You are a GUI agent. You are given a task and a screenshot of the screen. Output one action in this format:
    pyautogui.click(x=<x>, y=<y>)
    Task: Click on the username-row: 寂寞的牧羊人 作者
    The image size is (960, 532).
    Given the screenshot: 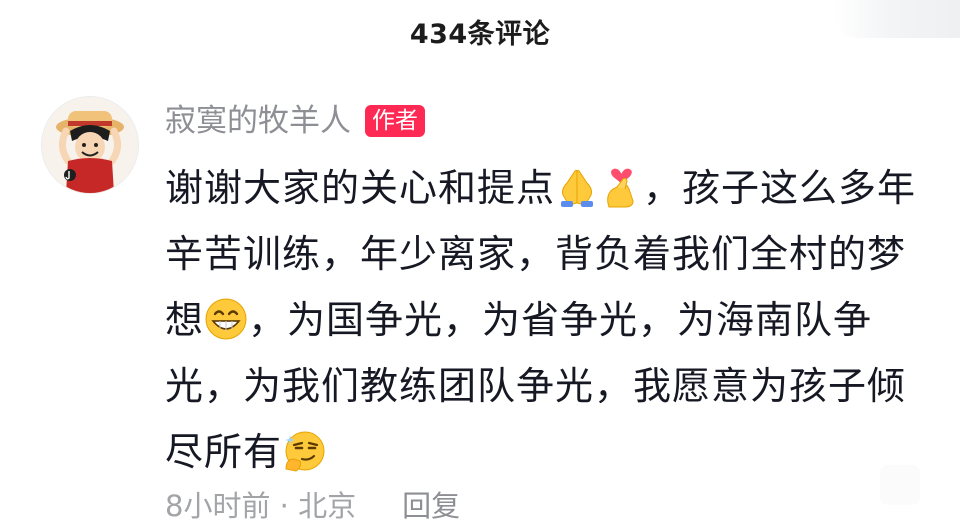 What is the action you would take?
    pyautogui.click(x=295, y=121)
    